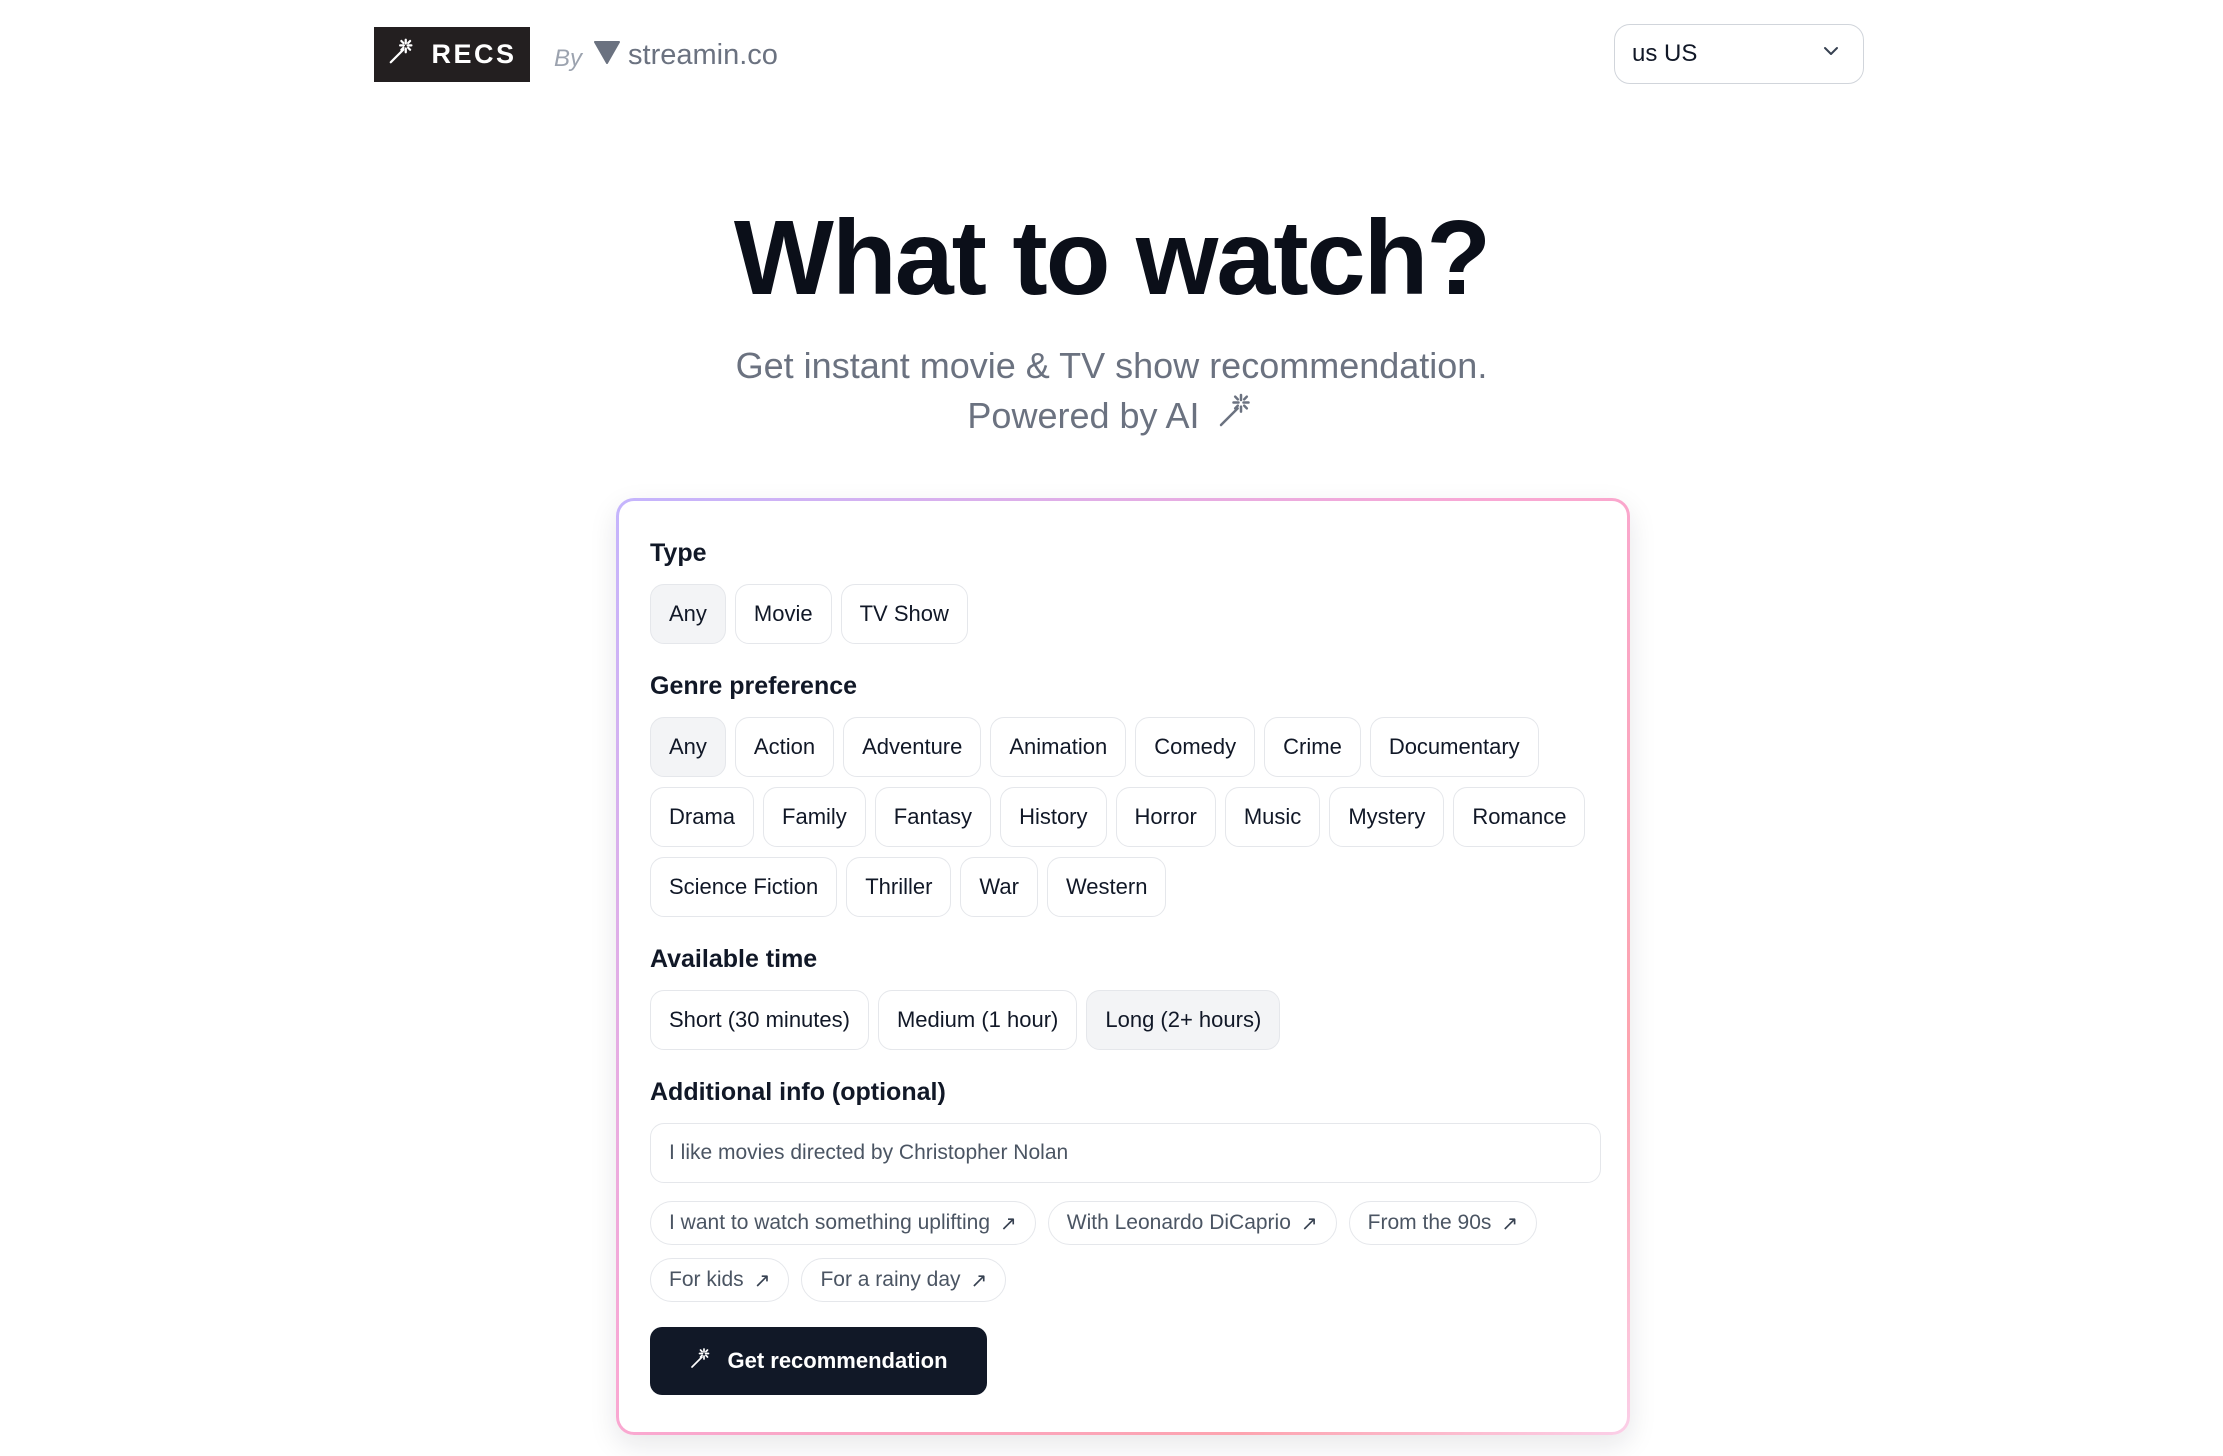 This screenshot has width=2223, height=1456. I want to click on suggestion-chip: I want to watch something uplifting ↗, so click(843, 1223).